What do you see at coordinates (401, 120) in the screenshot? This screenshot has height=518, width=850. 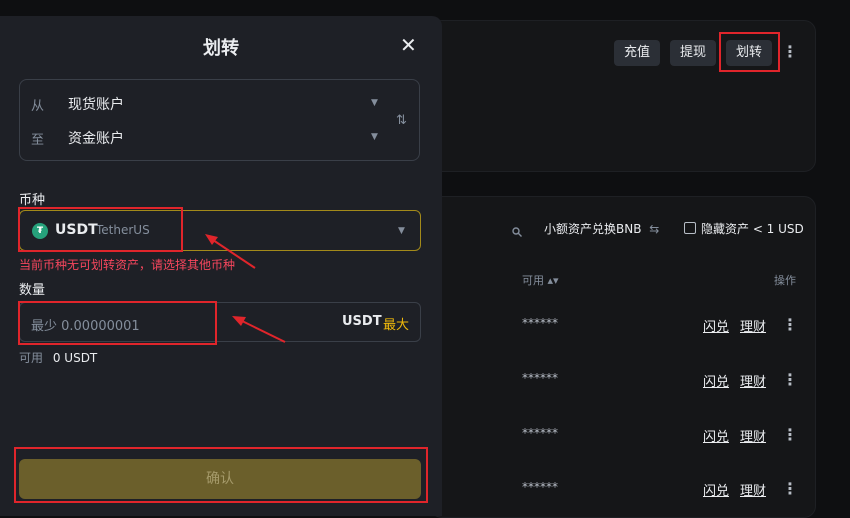 I see `swap-vertical-icon: ⇅` at bounding box center [401, 120].